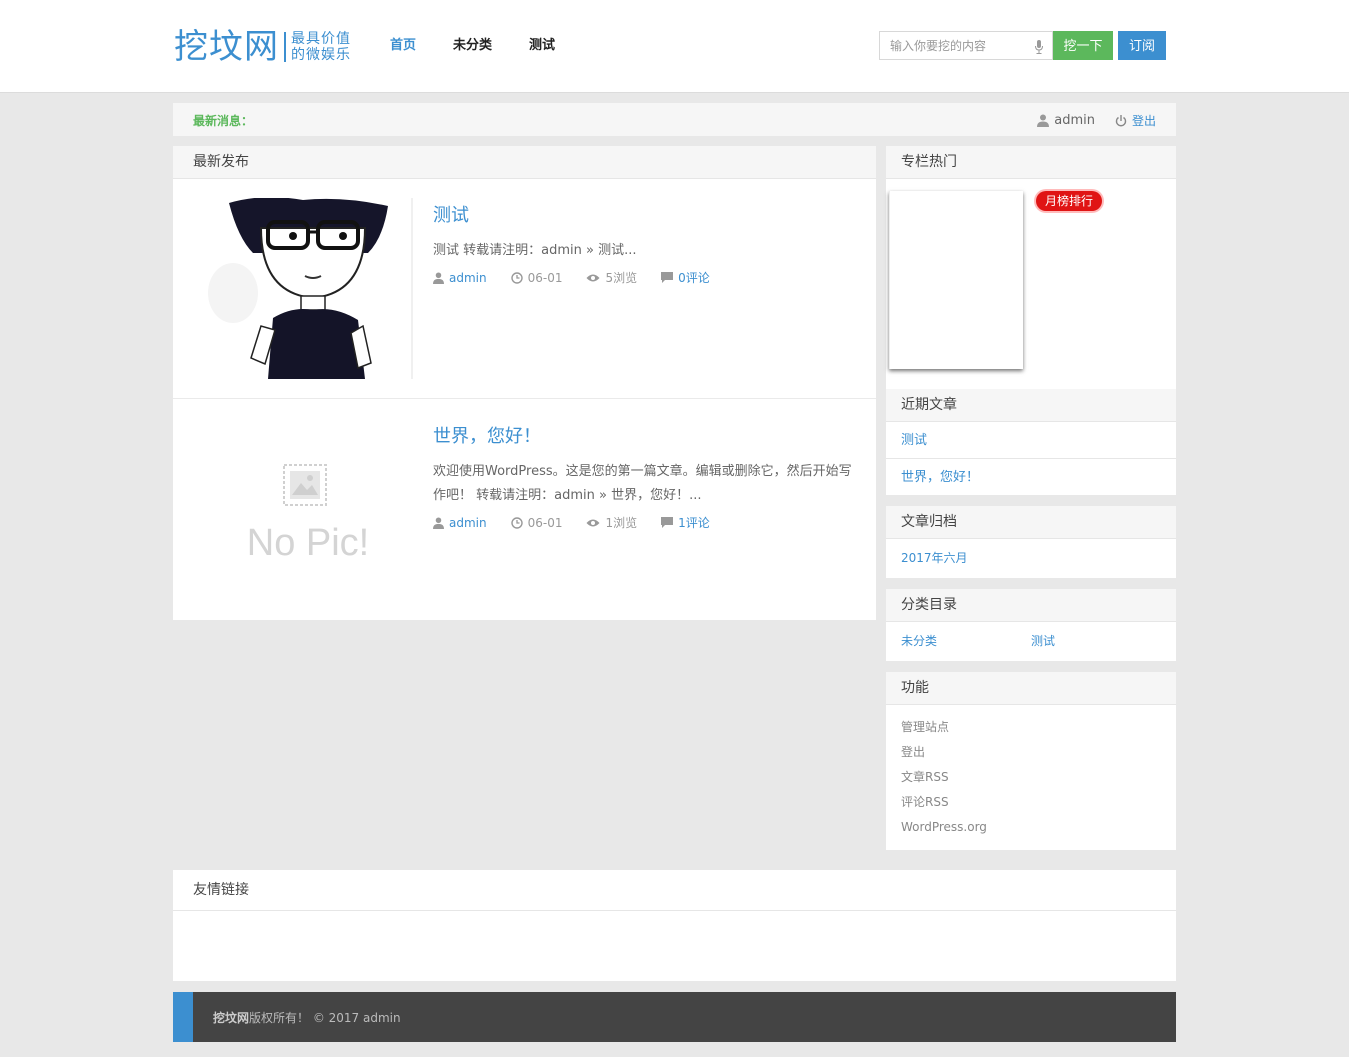 Image resolution: width=1349 pixels, height=1057 pixels. I want to click on post-views-text: 1浏览, so click(621, 523).